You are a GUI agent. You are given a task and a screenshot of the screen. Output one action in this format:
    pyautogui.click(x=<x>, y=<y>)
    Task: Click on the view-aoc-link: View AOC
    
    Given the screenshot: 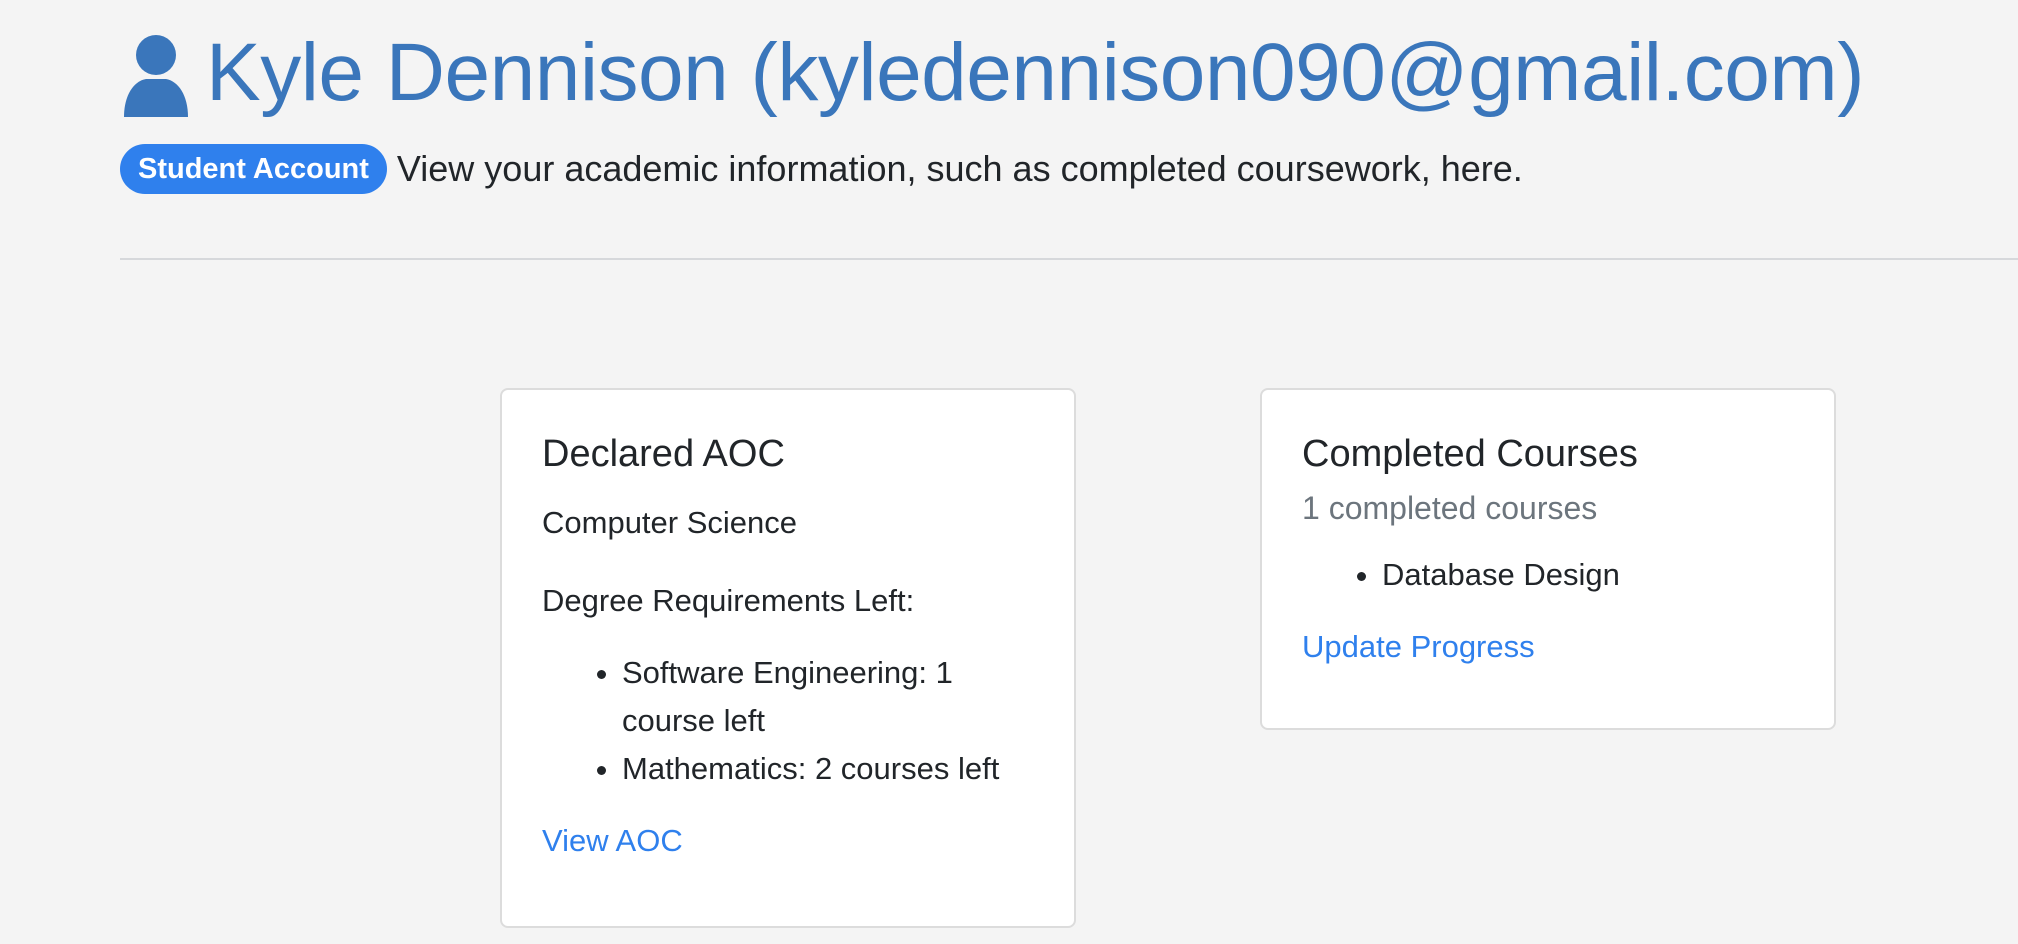 What is the action you would take?
    pyautogui.click(x=612, y=841)
    